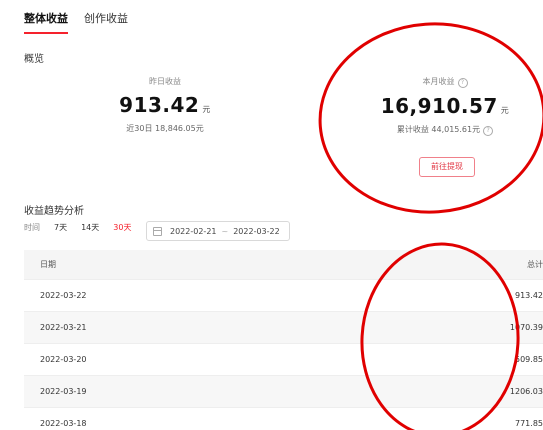 This screenshot has width=543, height=430. What do you see at coordinates (63, 359) in the screenshot?
I see `row-date: 2022-03-20` at bounding box center [63, 359].